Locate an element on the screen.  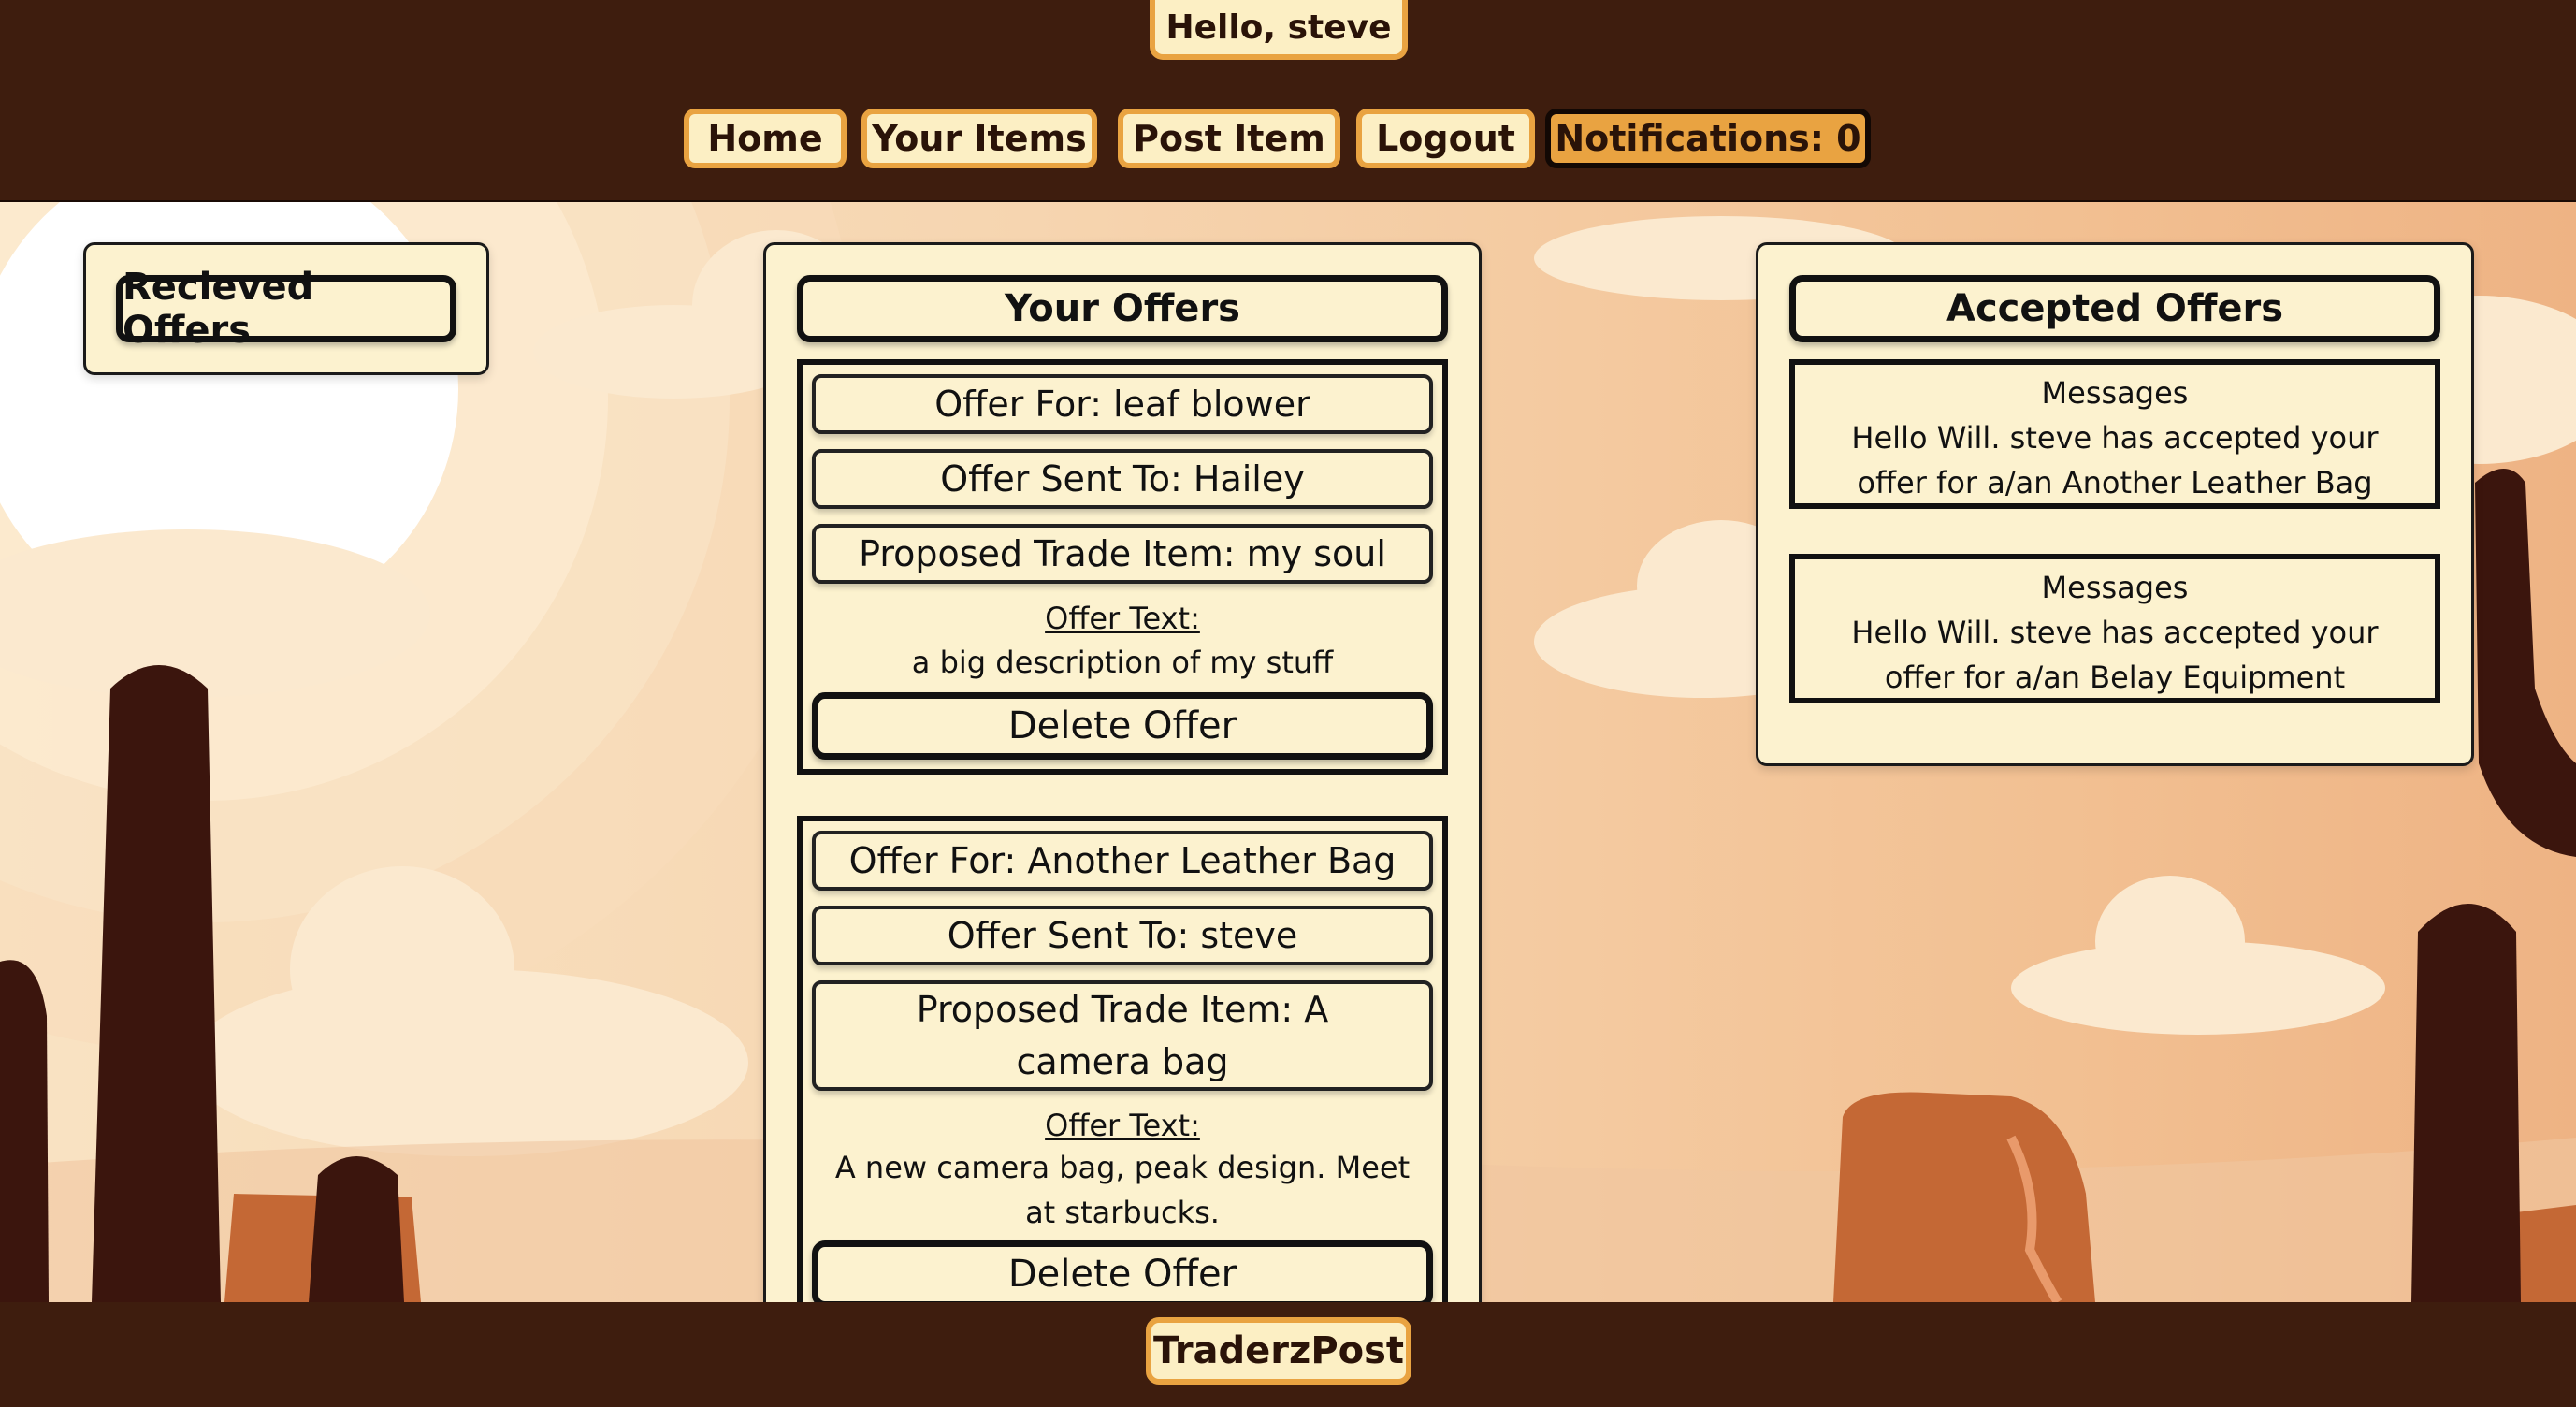
received-offers-panel: Recieved Offers is located at coordinates (286, 308).